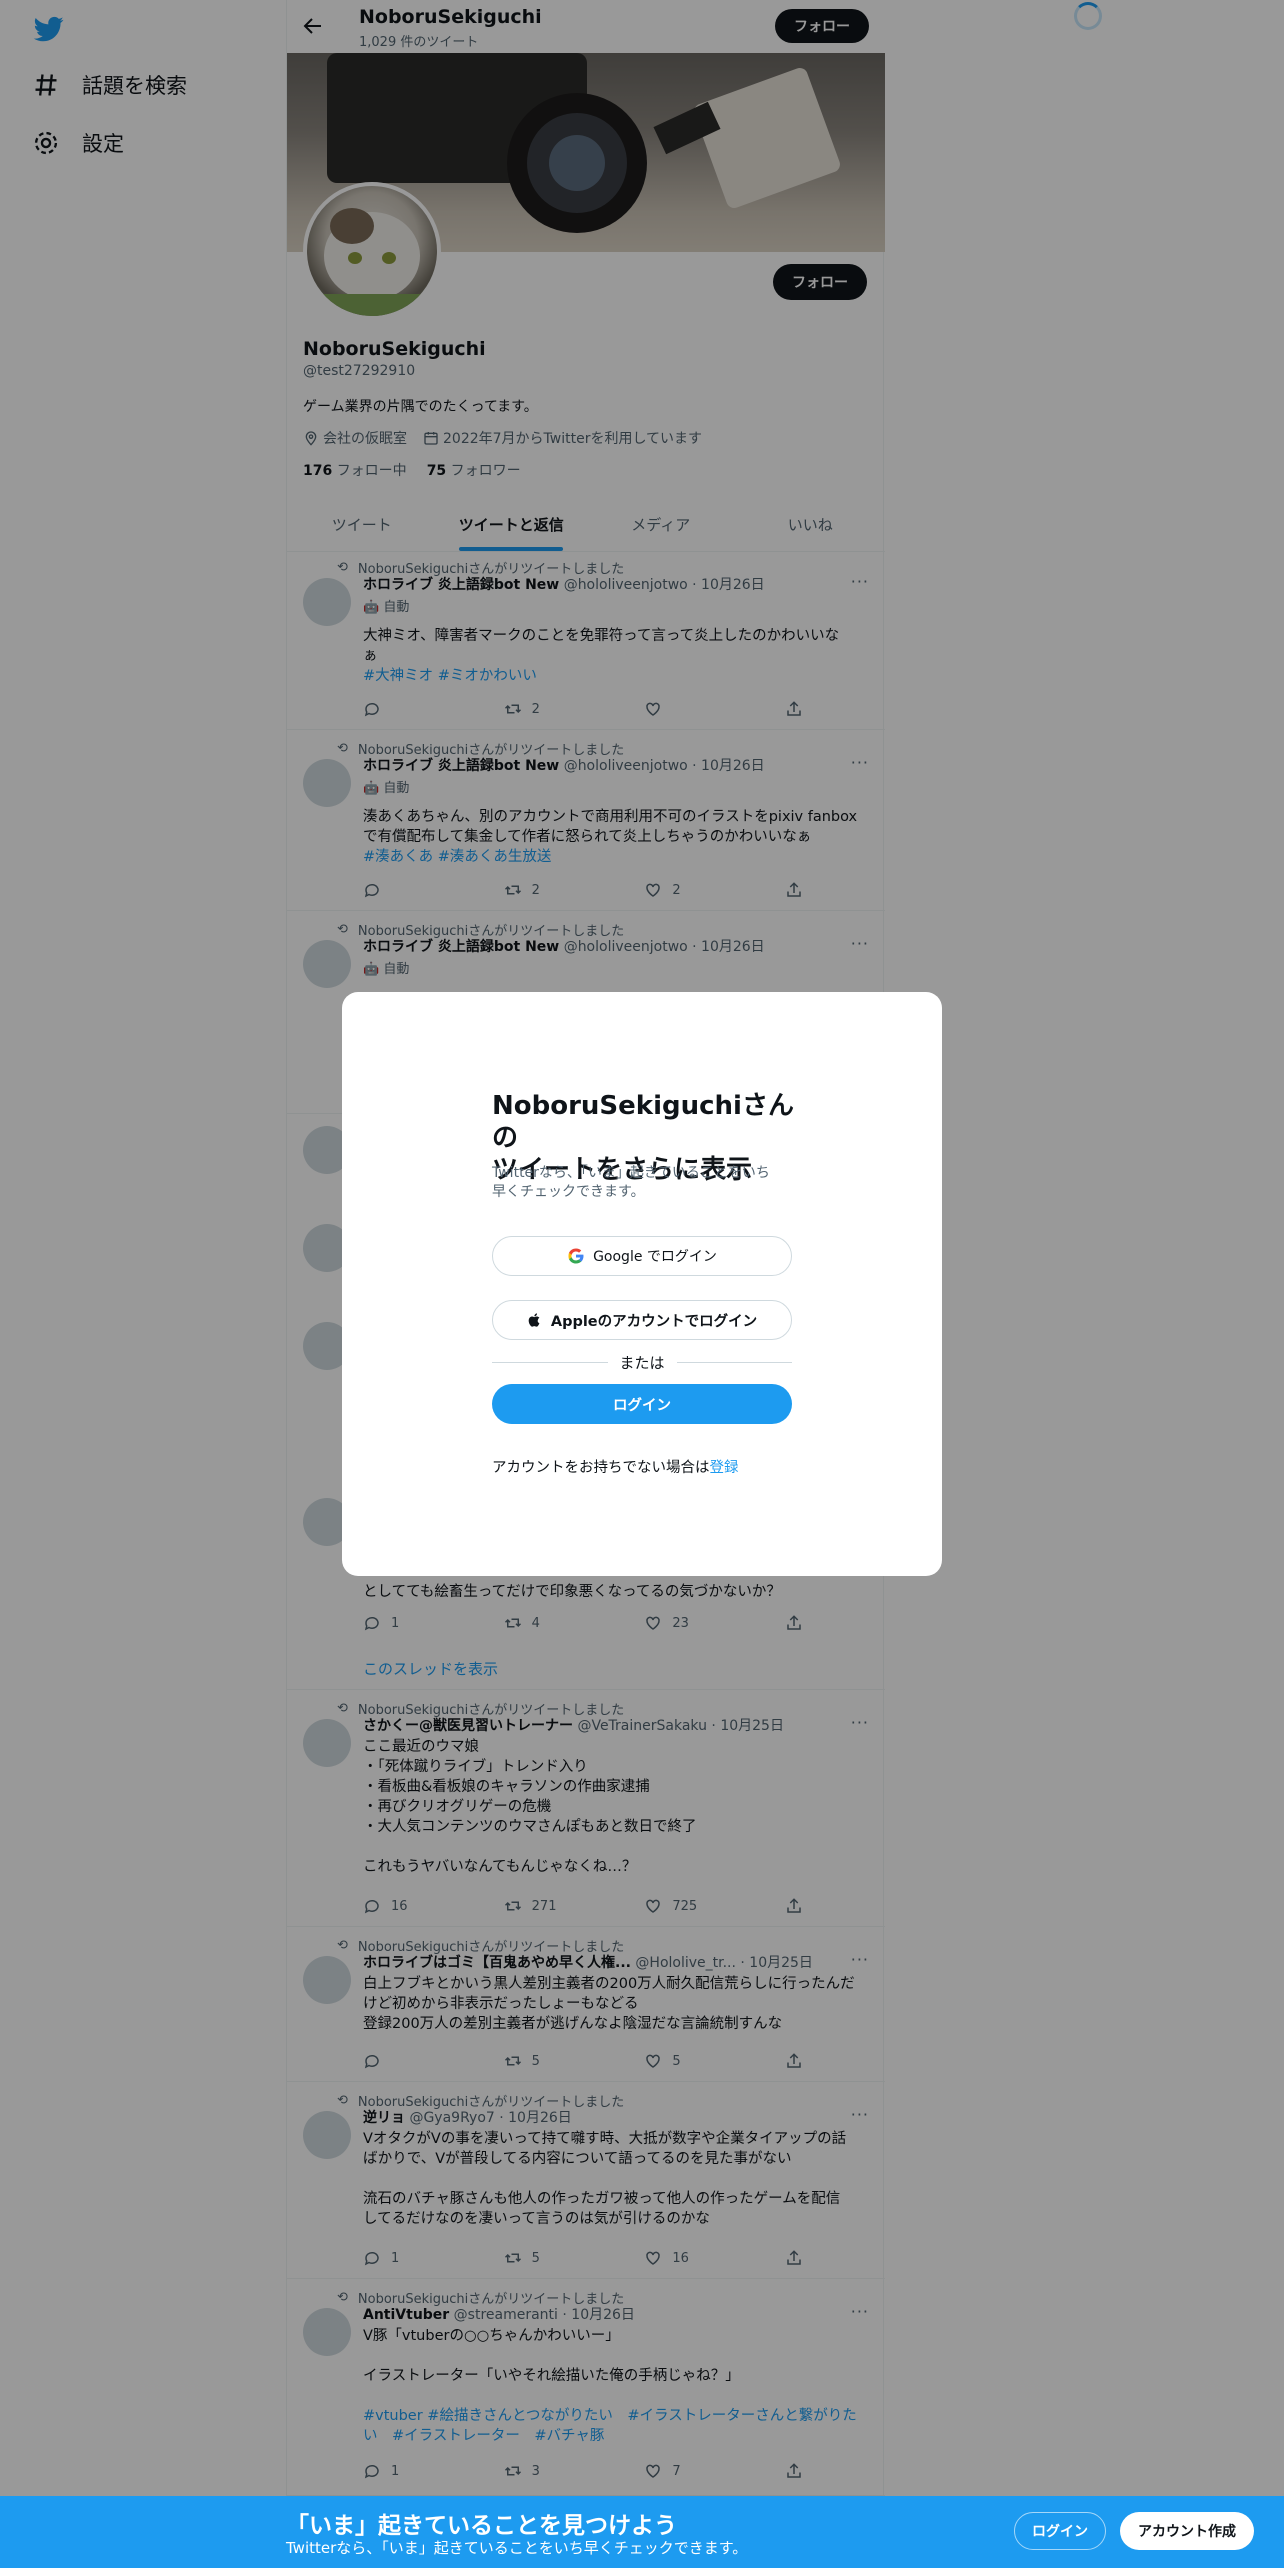  What do you see at coordinates (642, 1404) in the screenshot?
I see `login-button: ログイン` at bounding box center [642, 1404].